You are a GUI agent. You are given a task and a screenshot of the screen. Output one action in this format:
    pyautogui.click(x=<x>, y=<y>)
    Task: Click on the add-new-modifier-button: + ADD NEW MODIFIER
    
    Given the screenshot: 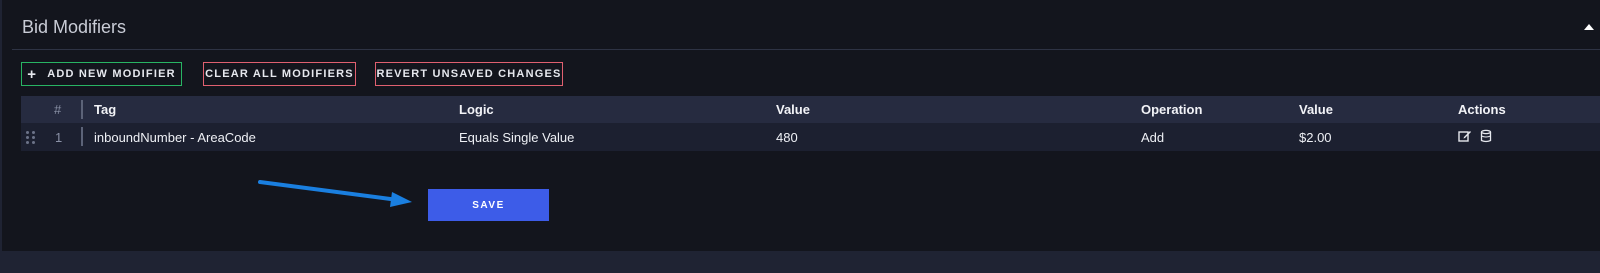 What is the action you would take?
    pyautogui.click(x=101, y=74)
    